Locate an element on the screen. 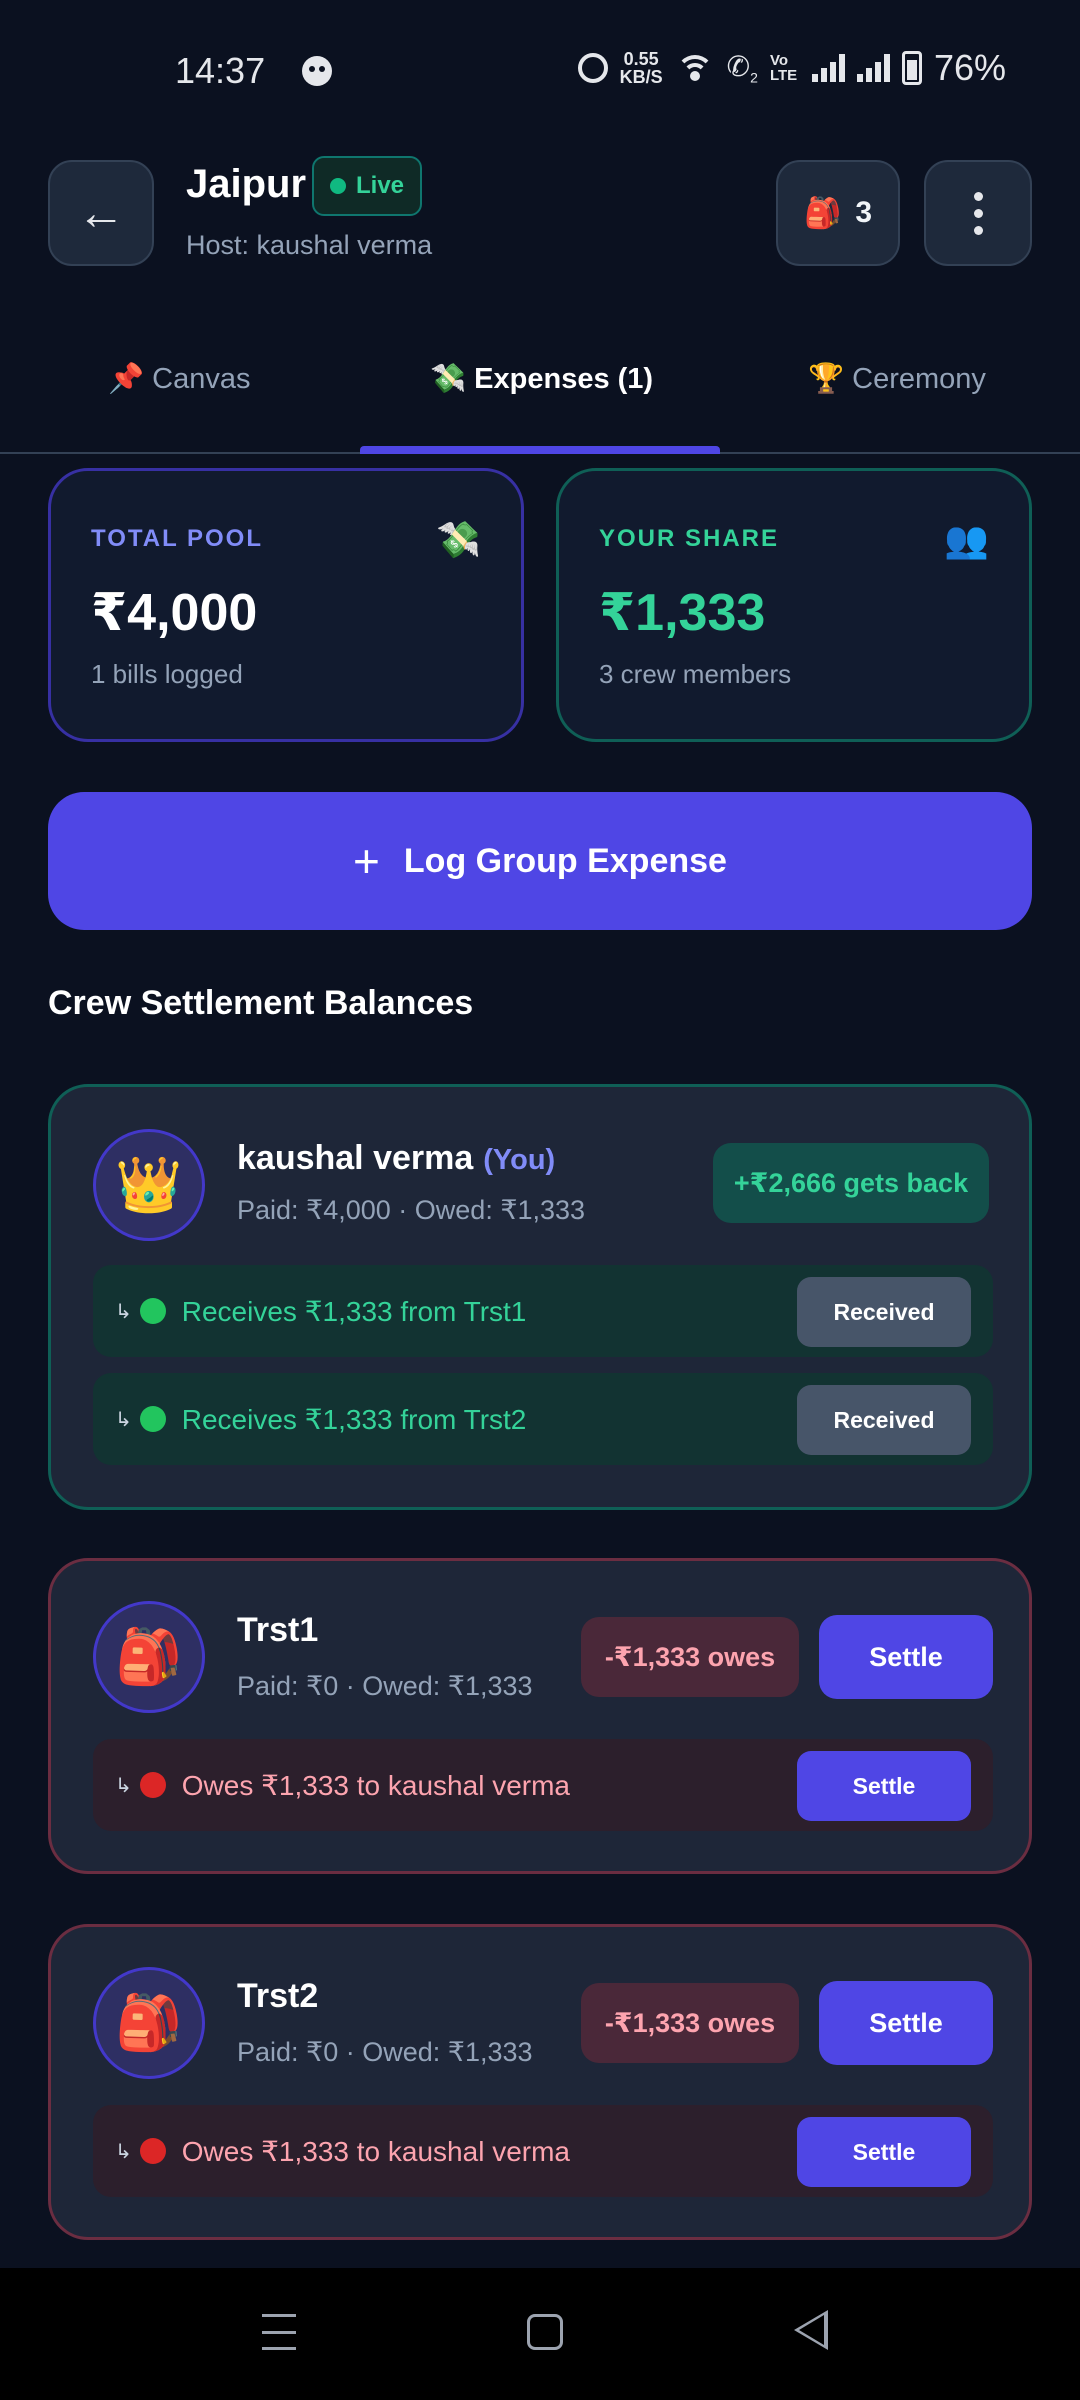 This screenshot has width=1080, height=2400. network-speed: 0.55 KB/S is located at coordinates (641, 68).